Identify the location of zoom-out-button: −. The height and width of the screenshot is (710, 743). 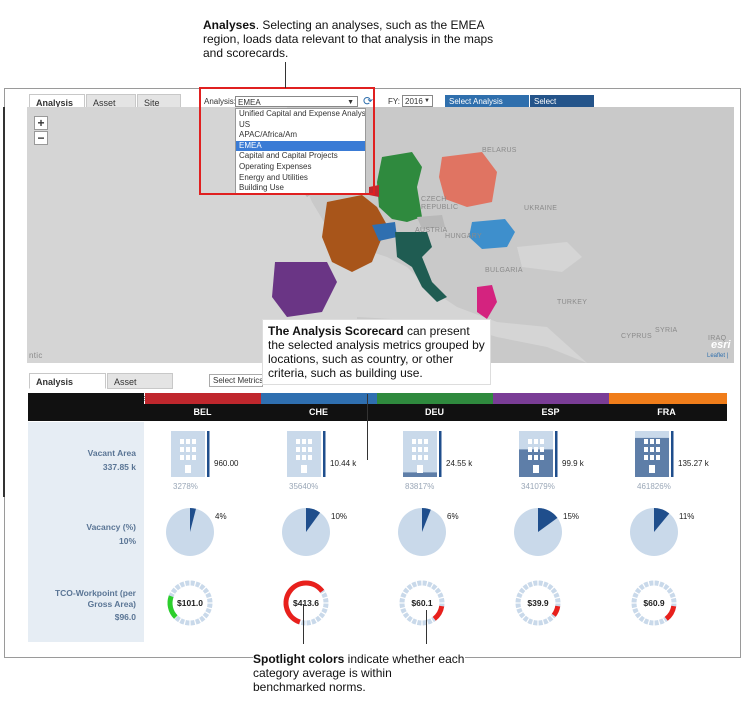
(41, 138).